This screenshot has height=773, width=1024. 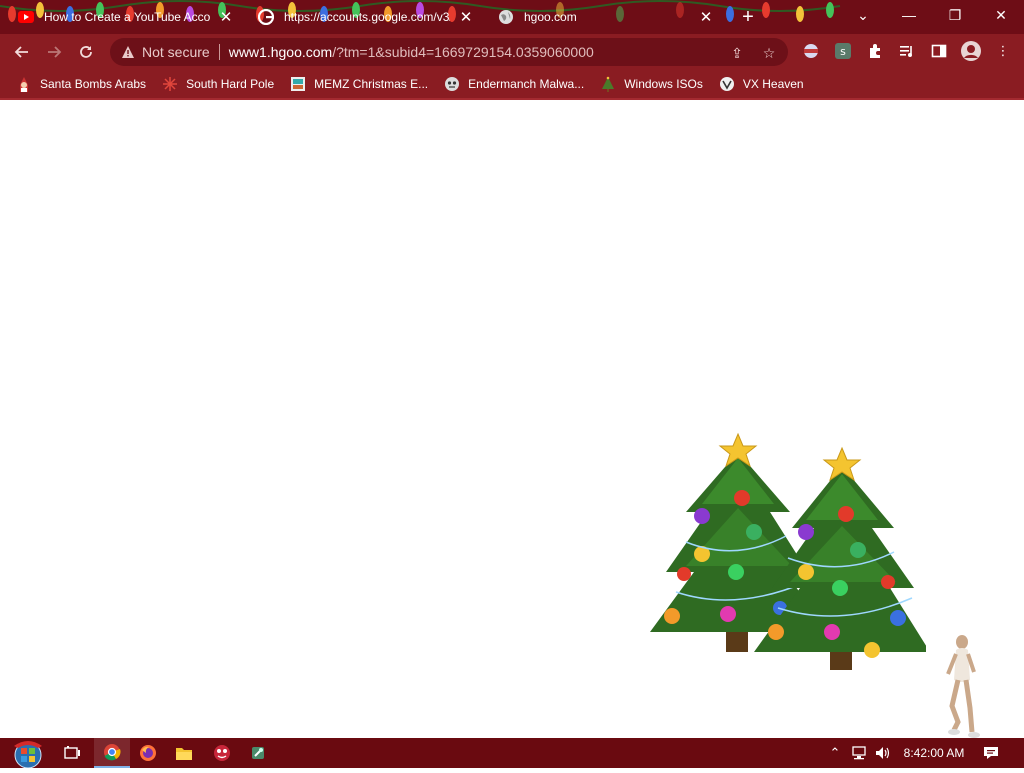 What do you see at coordinates (1001, 15) in the screenshot?
I see `close-window-button: ✕` at bounding box center [1001, 15].